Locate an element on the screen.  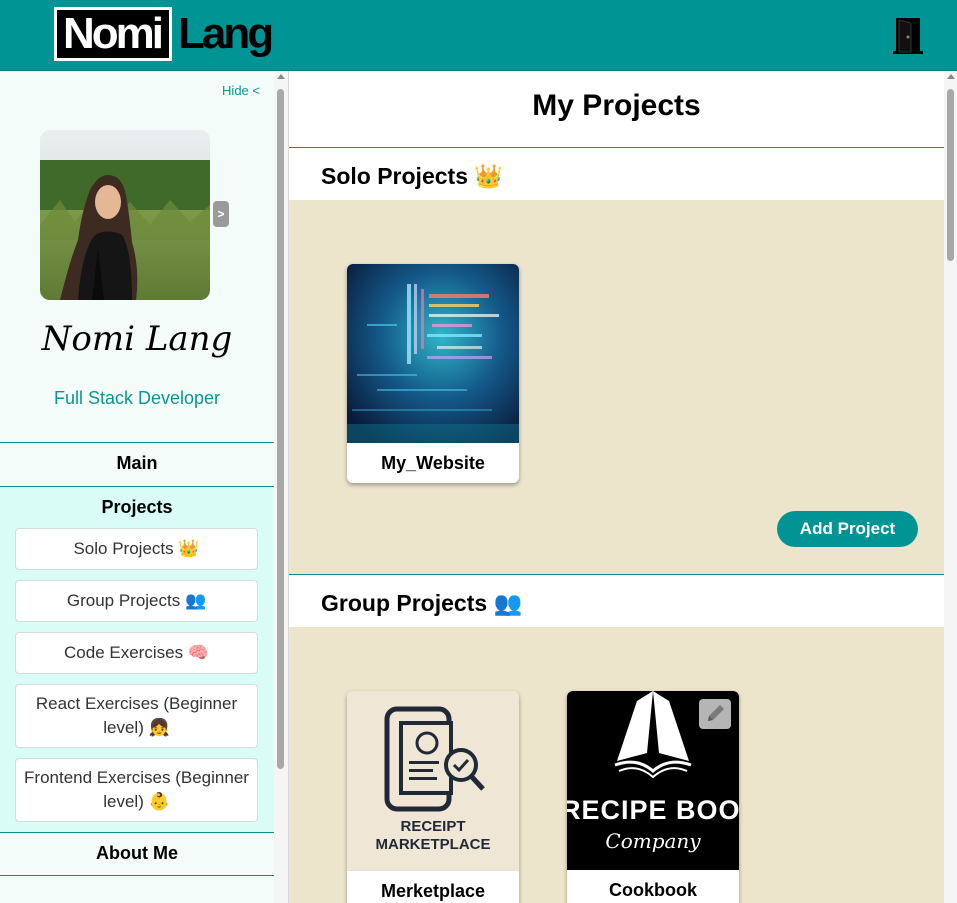
sidebar-scrollbar is located at coordinates (281, 487).